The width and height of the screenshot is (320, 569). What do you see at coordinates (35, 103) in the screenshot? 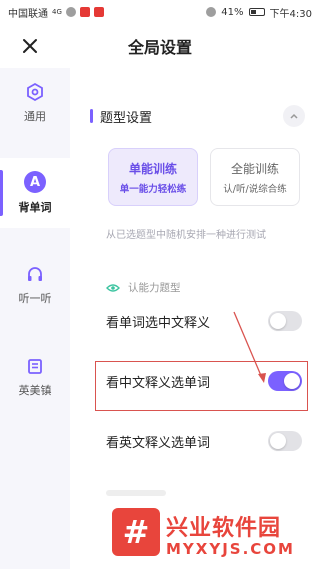
I see `sidebar-item-general: 通用` at bounding box center [35, 103].